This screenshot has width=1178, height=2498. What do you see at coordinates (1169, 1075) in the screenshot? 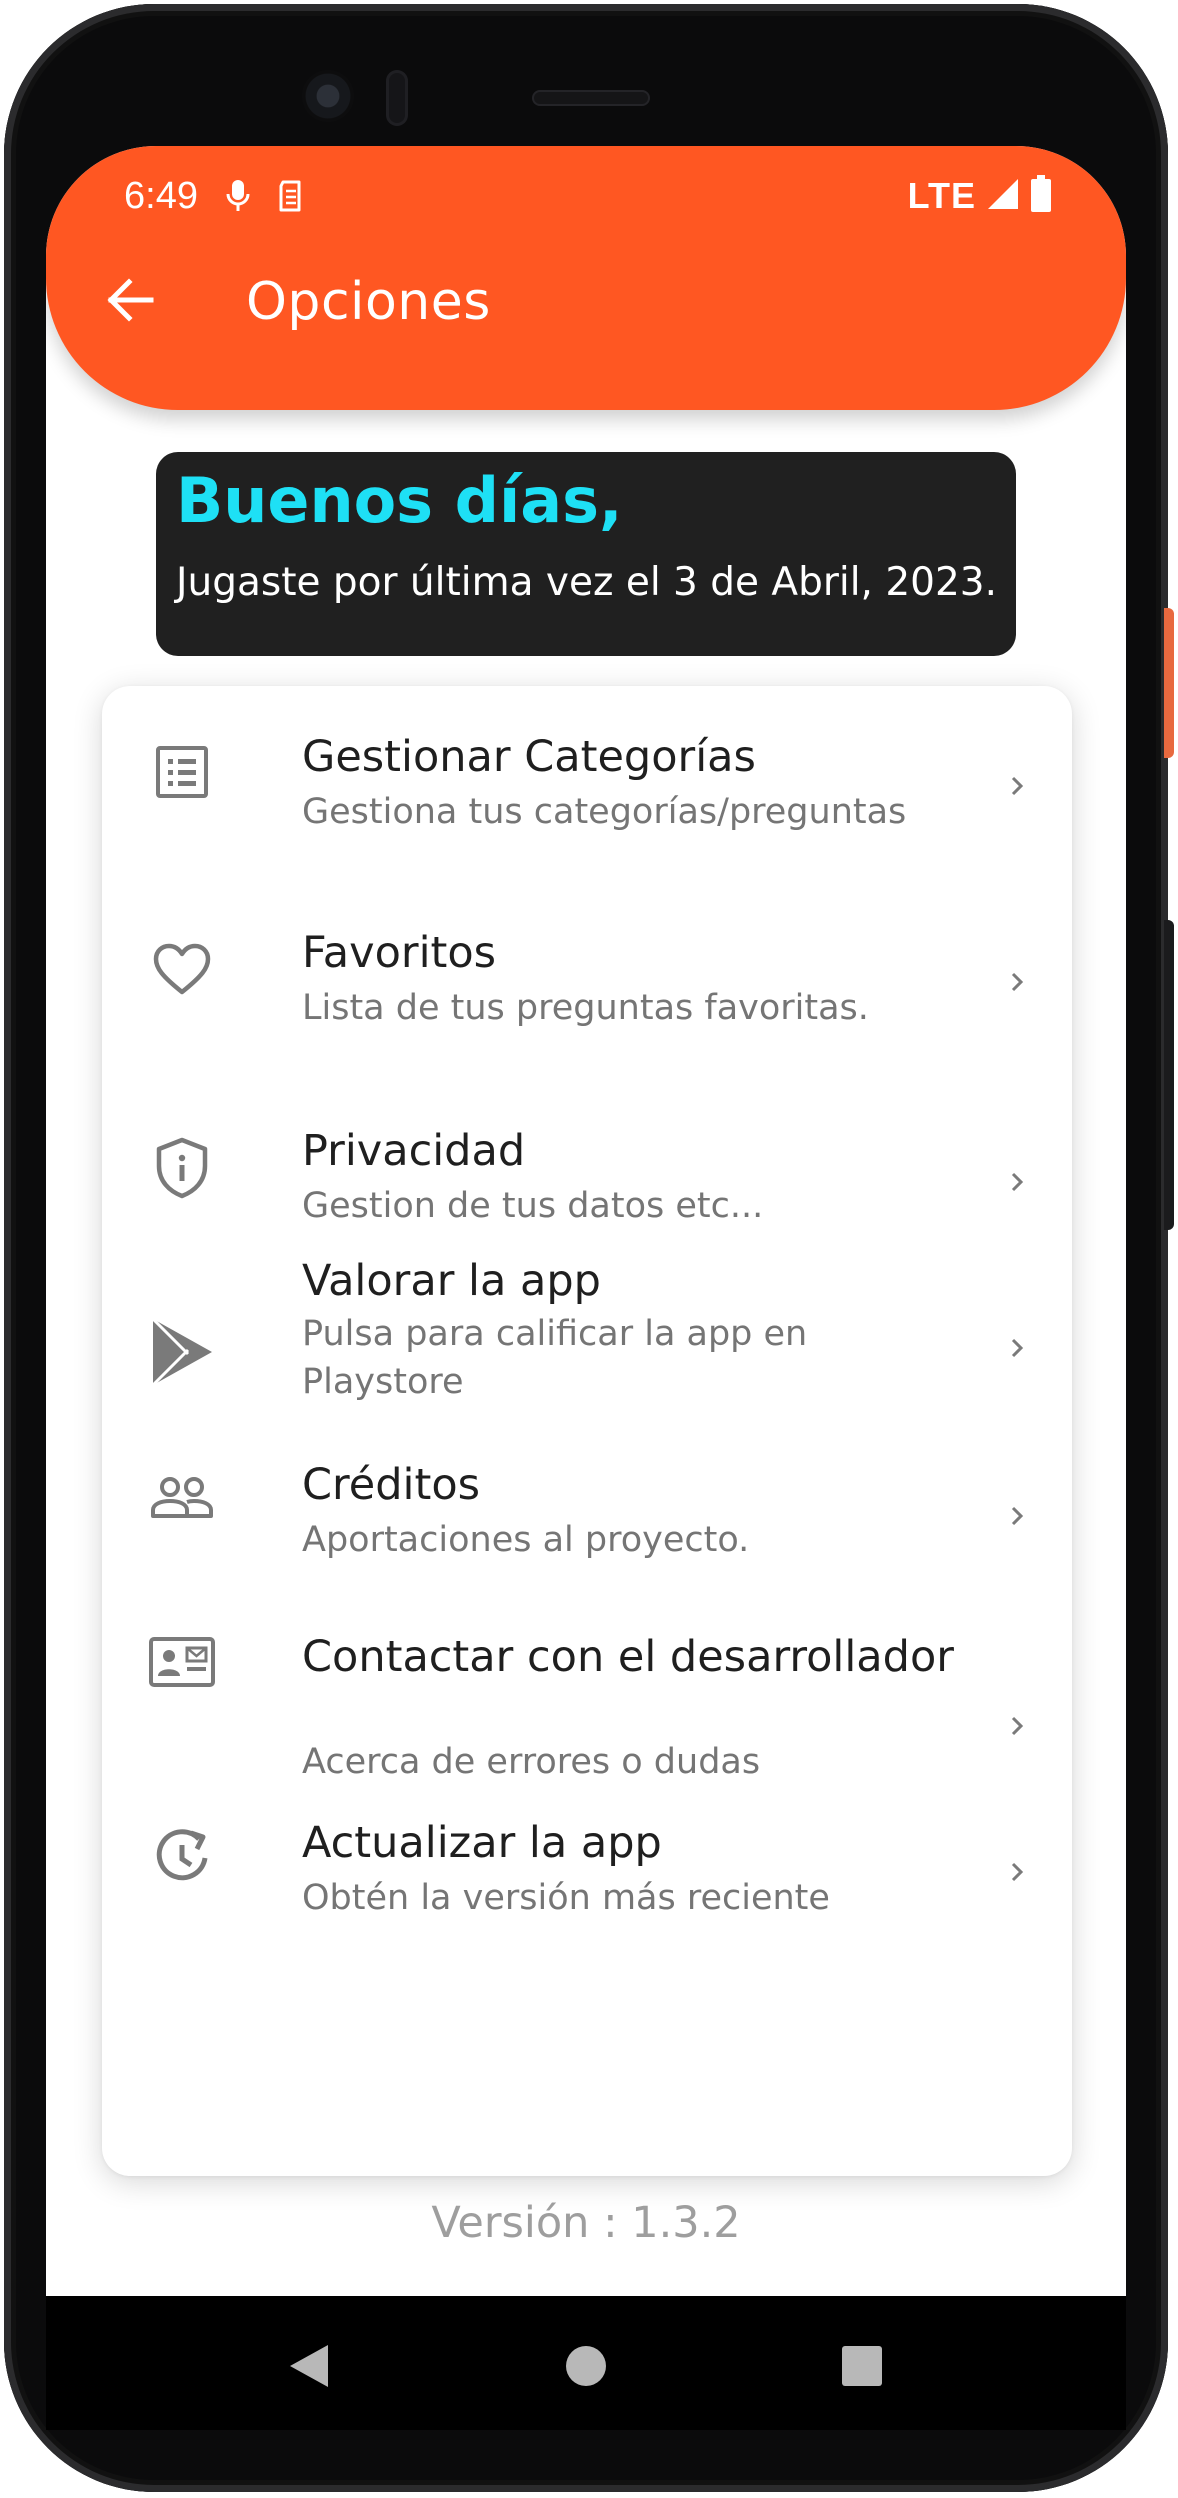
I see `volume-button` at bounding box center [1169, 1075].